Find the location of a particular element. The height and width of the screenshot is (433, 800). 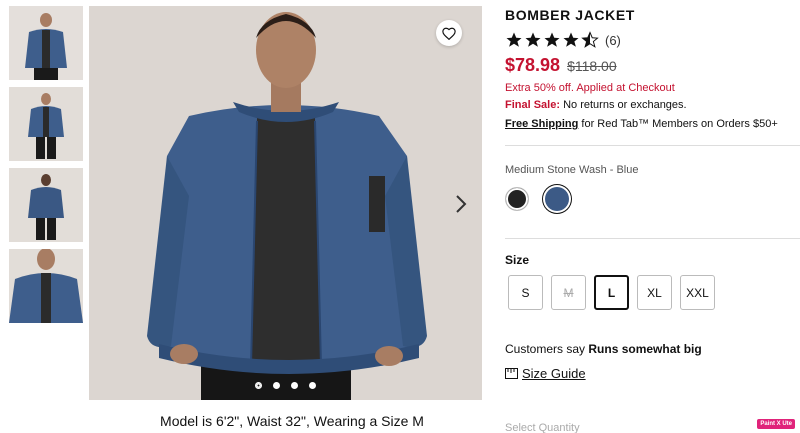

sale-price: $78.98 is located at coordinates (533, 65).